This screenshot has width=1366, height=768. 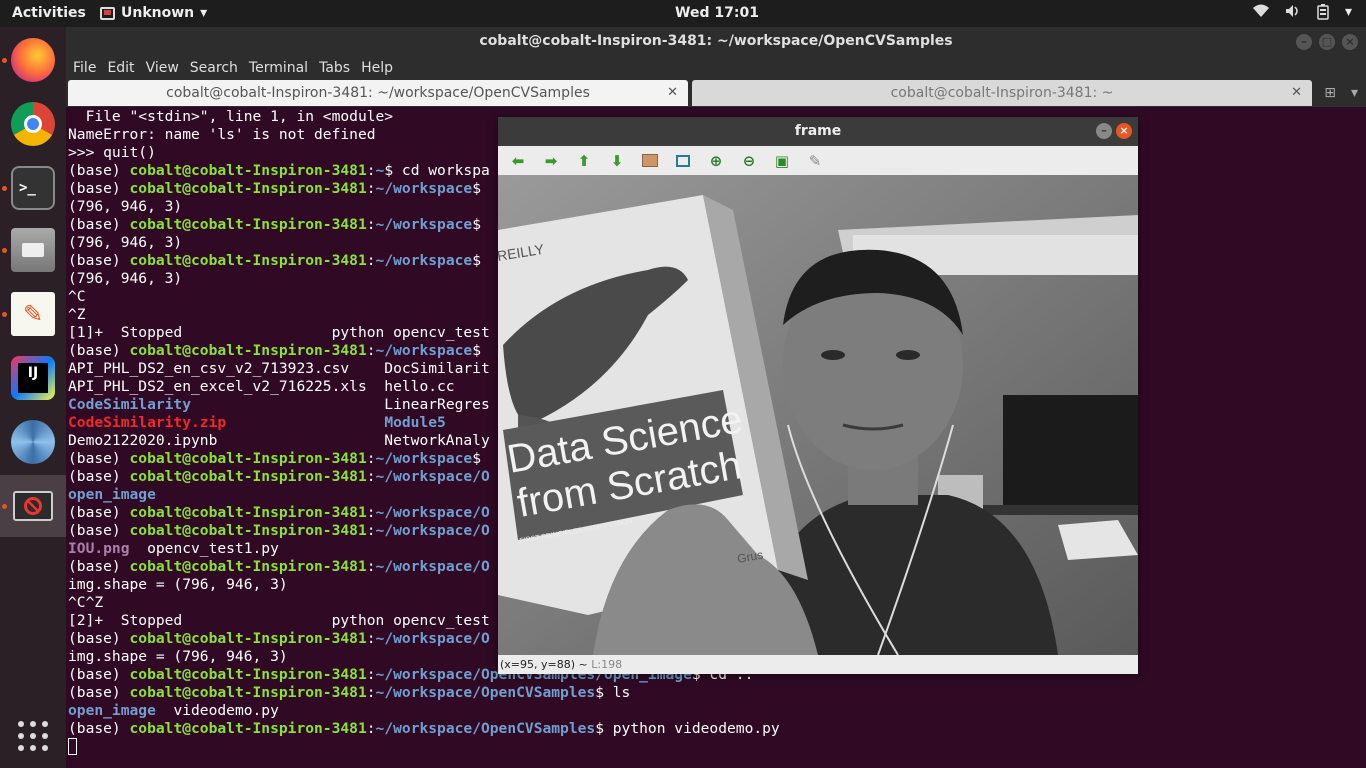 I want to click on dock: >_ ✎ IJ, so click(x=33, y=397).